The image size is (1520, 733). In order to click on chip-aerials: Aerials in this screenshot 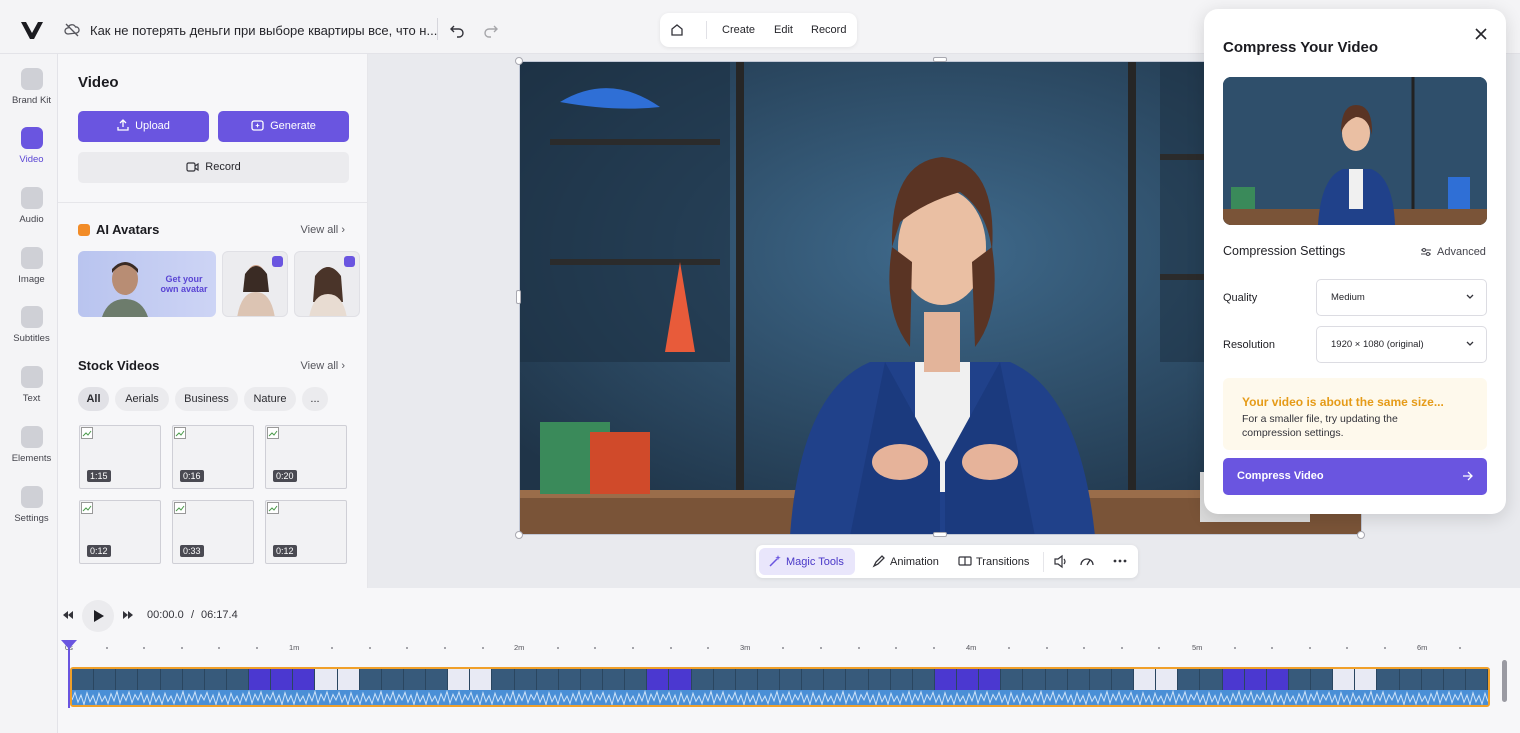, I will do `click(142, 399)`.